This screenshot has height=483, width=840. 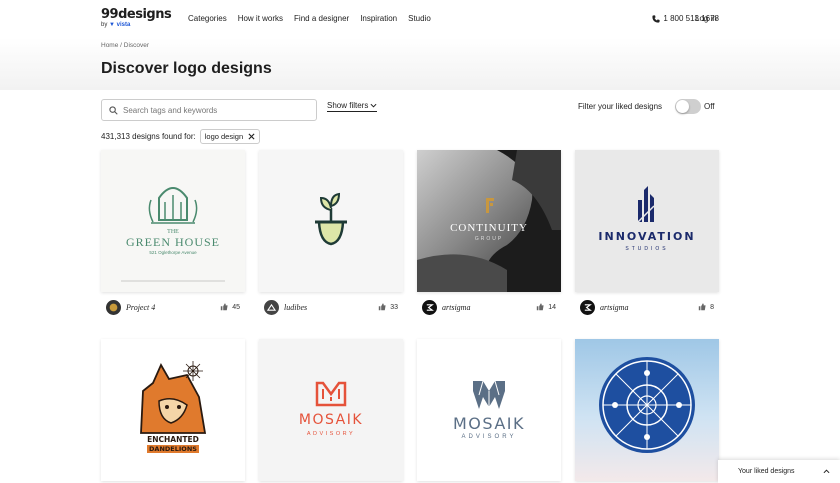 I want to click on card-meta: Project 4 45, so click(x=173, y=307).